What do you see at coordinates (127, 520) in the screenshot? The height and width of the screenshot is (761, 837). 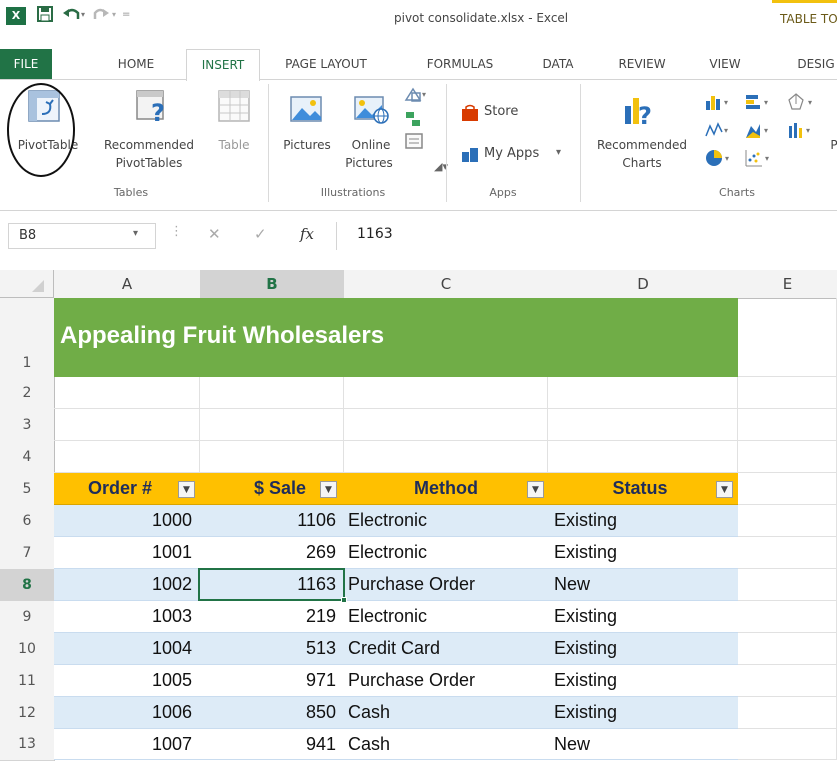 I see `cell-order-number: 1000` at bounding box center [127, 520].